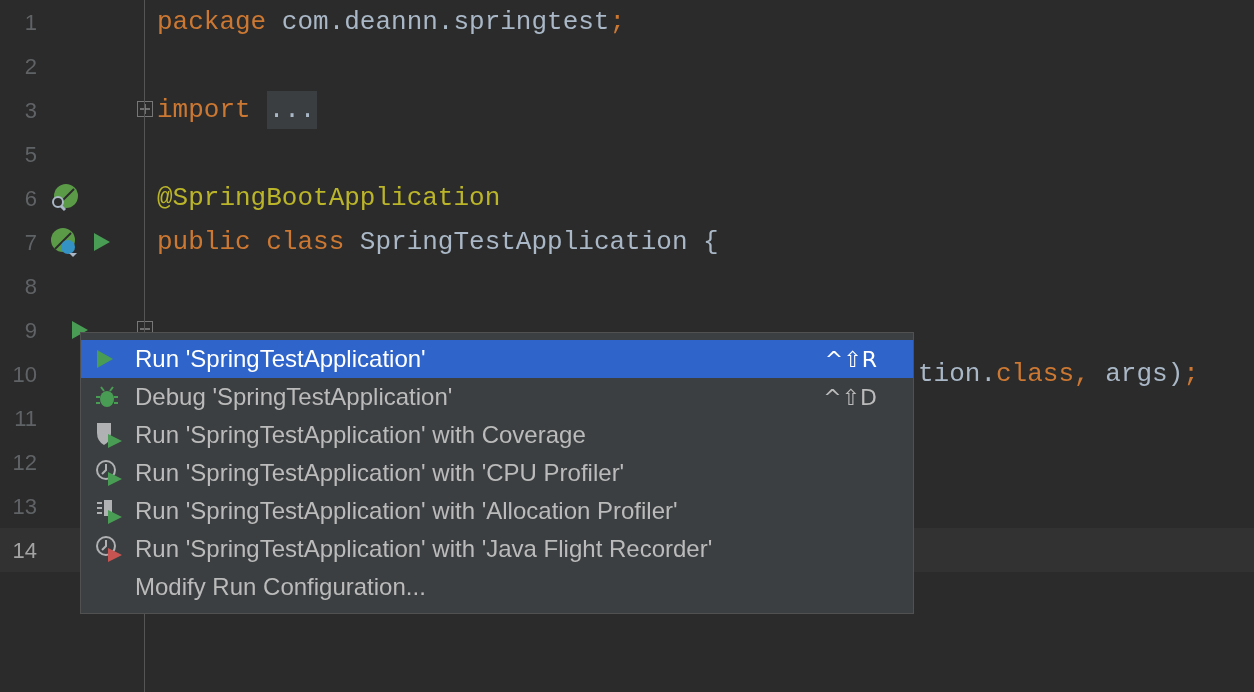  Describe the element at coordinates (24, 374) in the screenshot. I see `line-number: 10` at that location.